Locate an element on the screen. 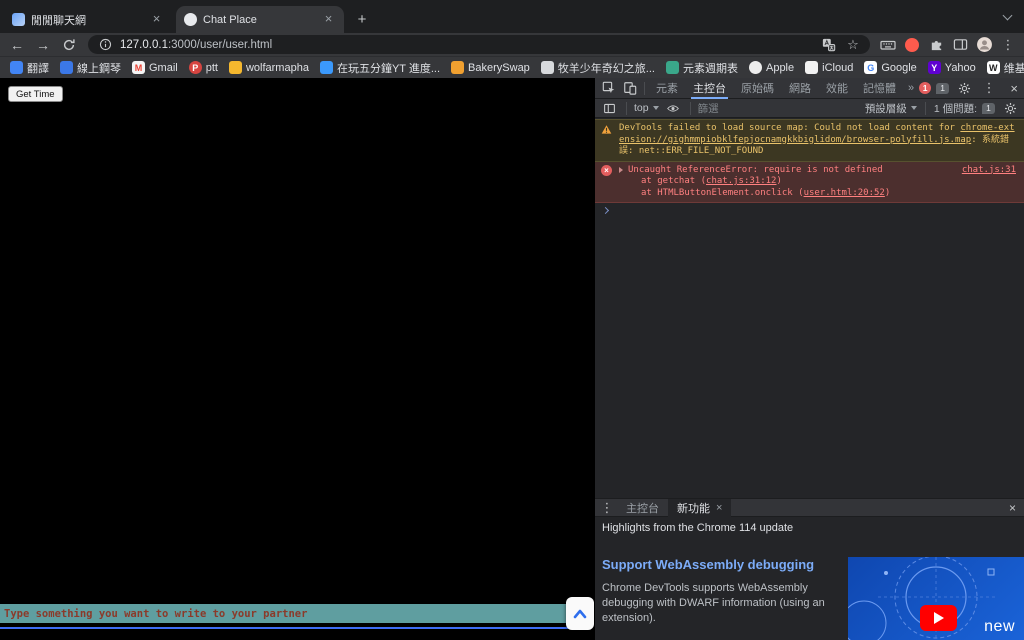 The height and width of the screenshot is (640, 1024). chat-message-input is located at coordinates (285, 613).